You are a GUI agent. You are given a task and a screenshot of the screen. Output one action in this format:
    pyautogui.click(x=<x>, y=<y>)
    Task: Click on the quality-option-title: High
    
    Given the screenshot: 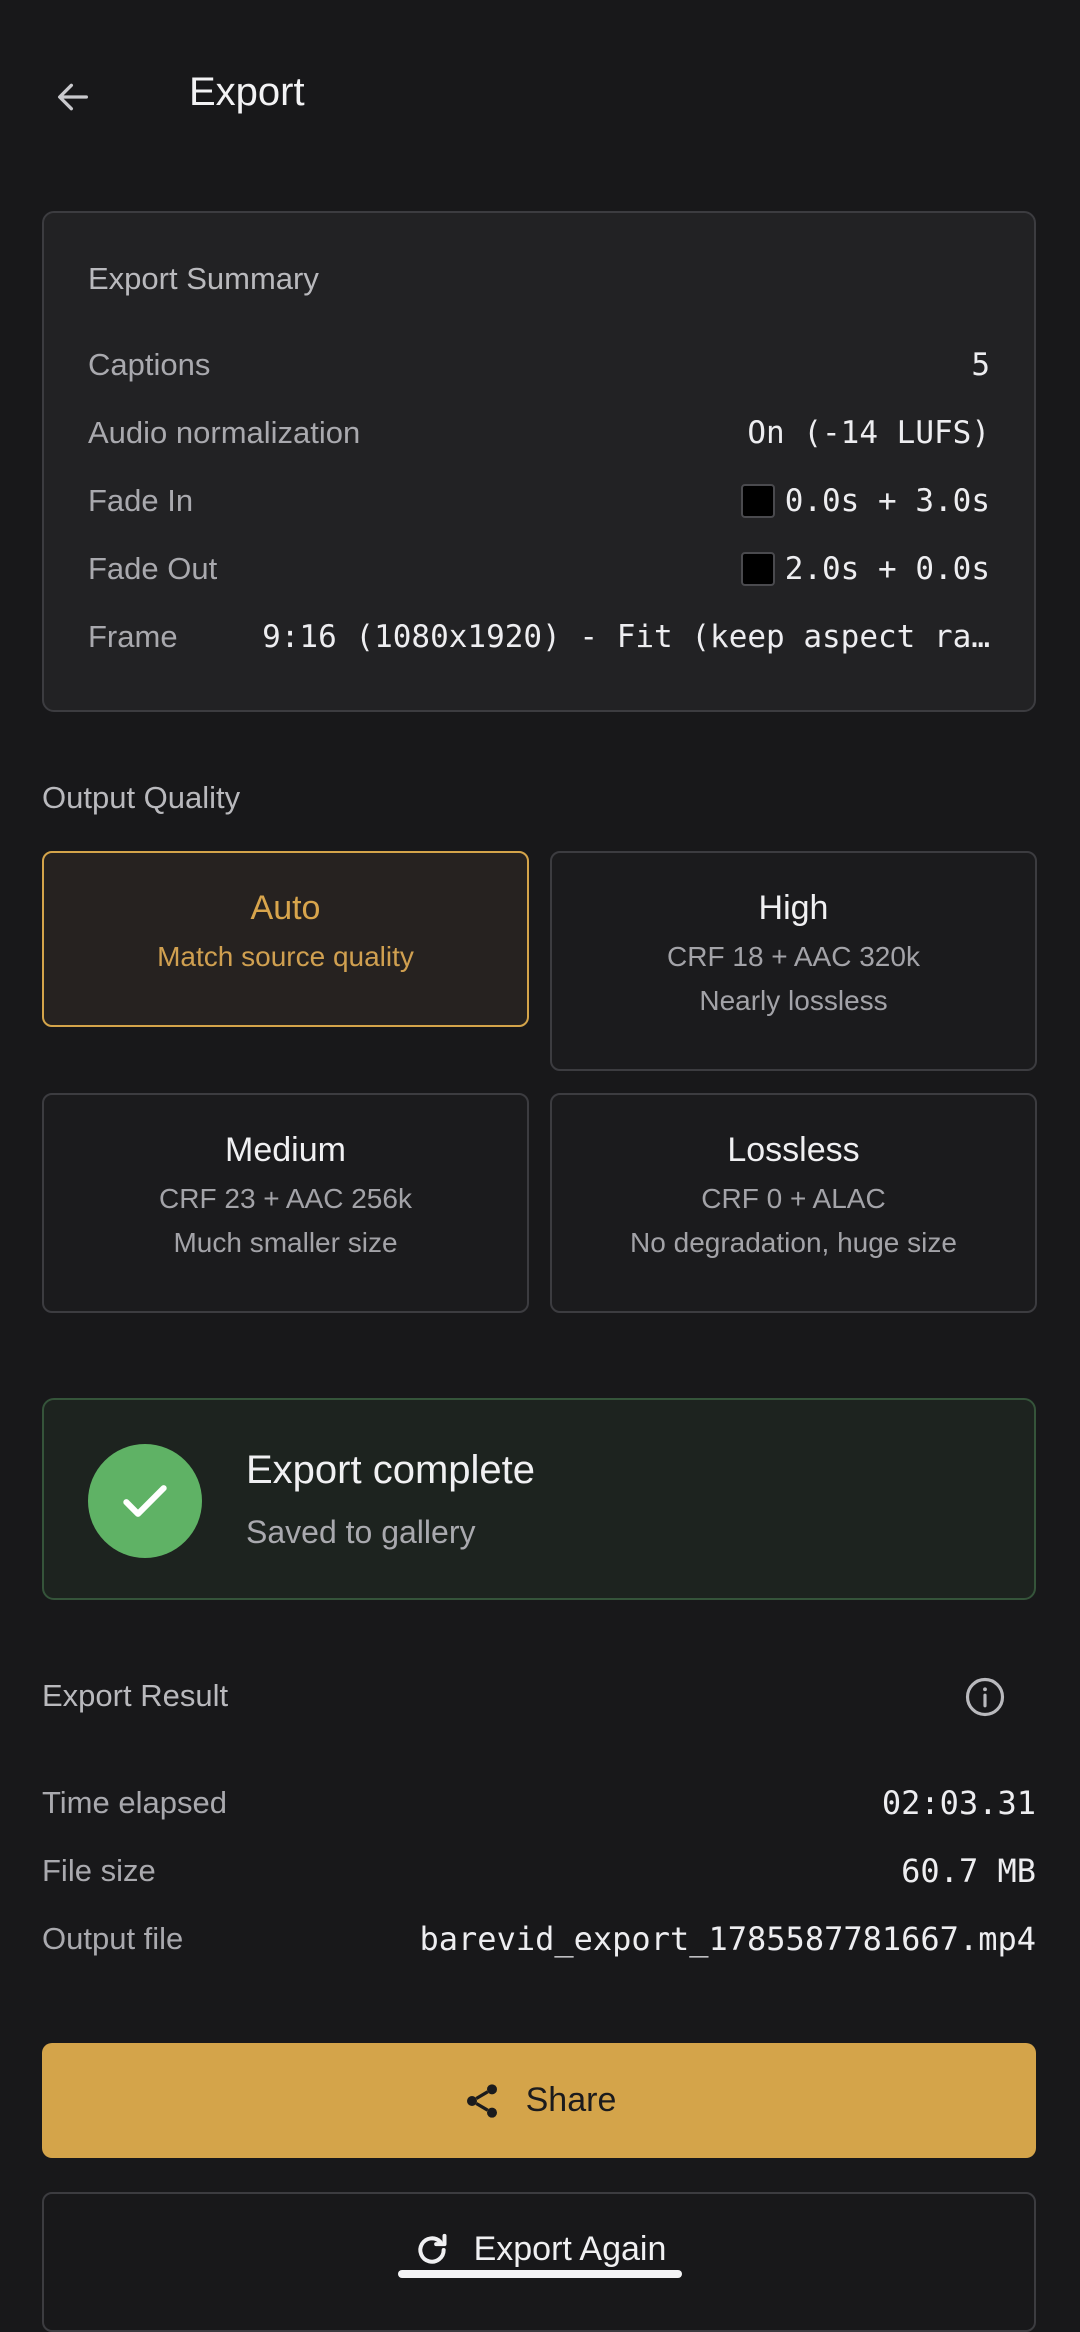 What is the action you would take?
    pyautogui.click(x=793, y=908)
    